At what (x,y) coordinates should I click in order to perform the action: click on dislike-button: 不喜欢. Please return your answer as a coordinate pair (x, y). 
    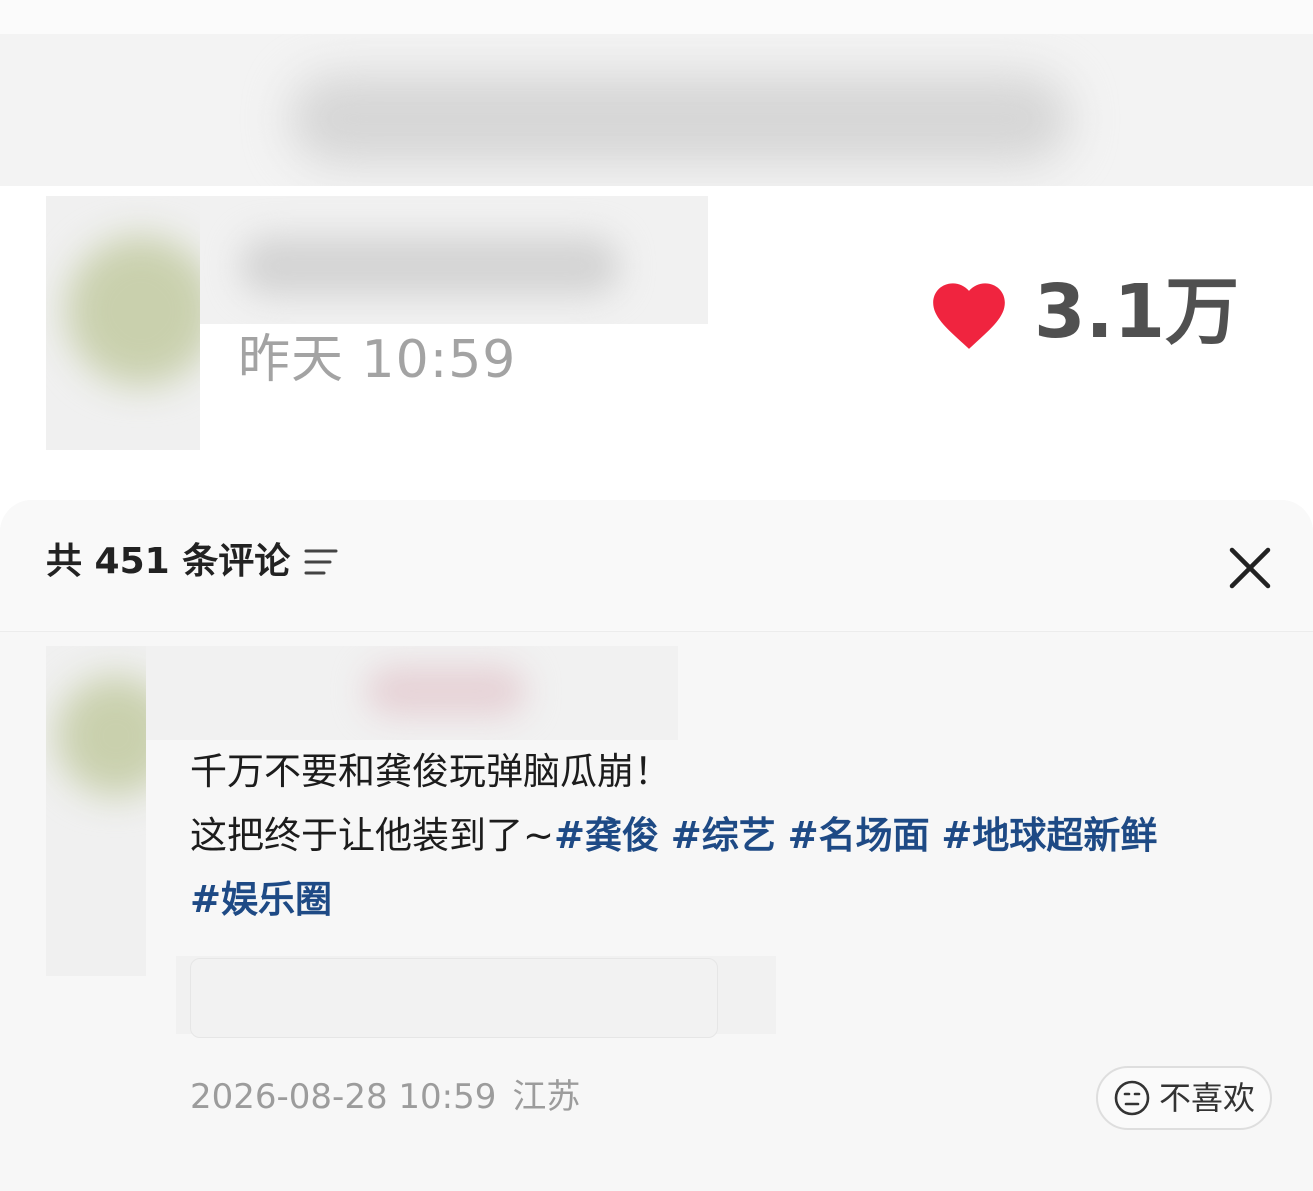
    Looking at the image, I should click on (1184, 1098).